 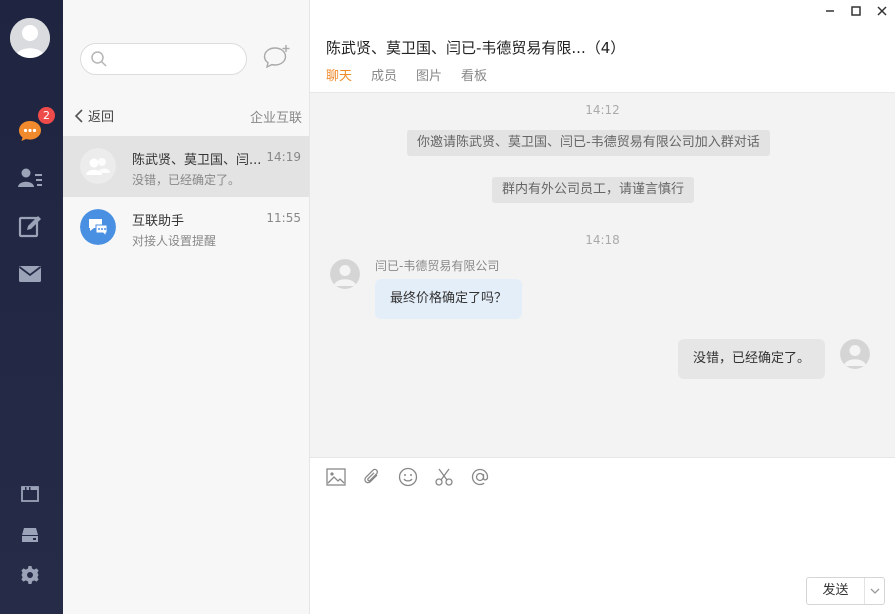 I want to click on mail-icon, so click(x=30, y=274).